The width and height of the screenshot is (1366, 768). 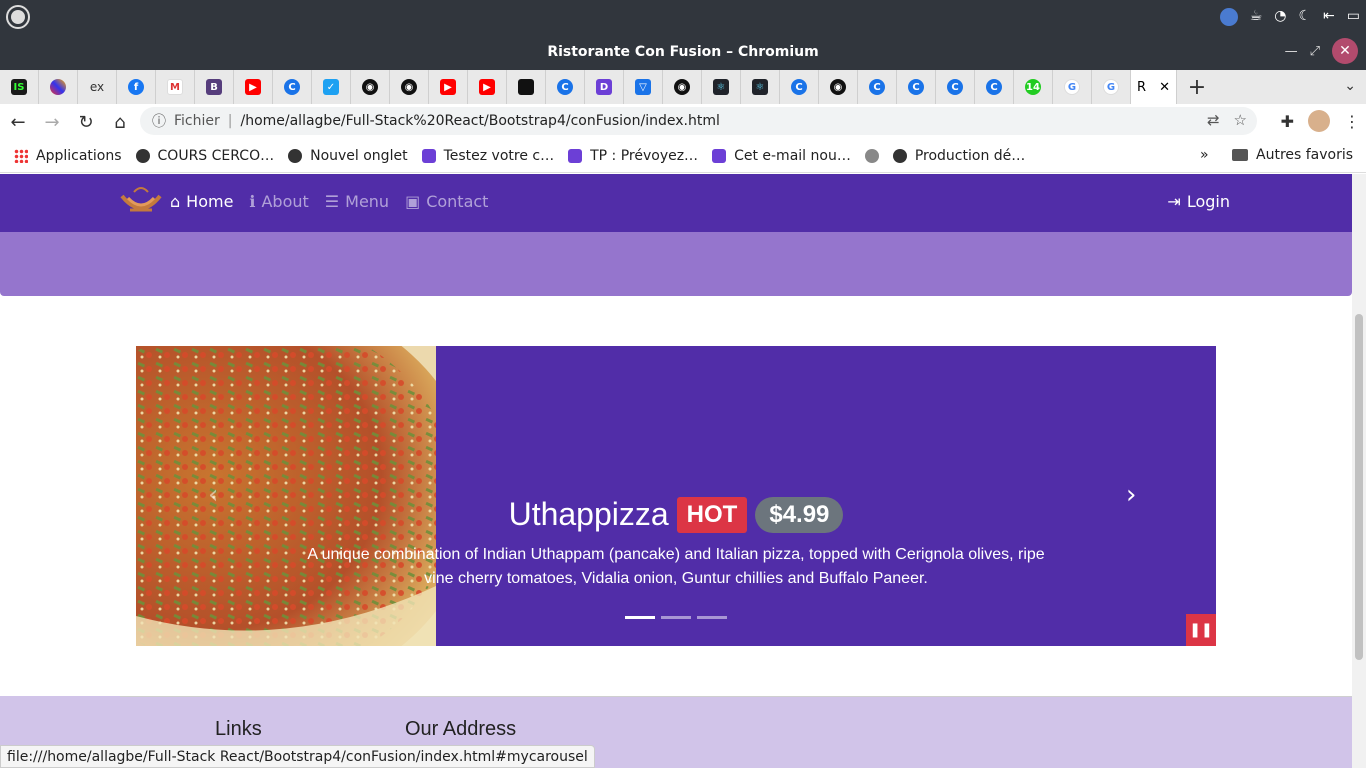 I want to click on tab-active: R ✕, so click(x=1154, y=87).